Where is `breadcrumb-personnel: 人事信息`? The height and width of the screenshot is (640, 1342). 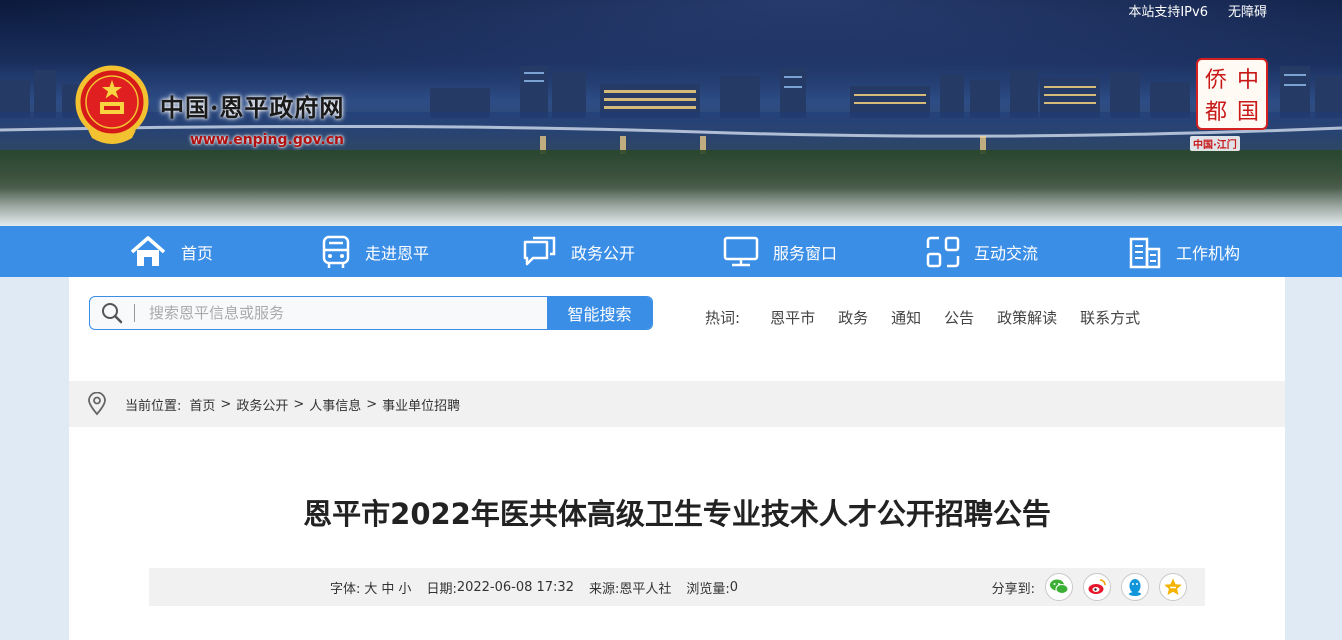 breadcrumb-personnel: 人事信息 is located at coordinates (335, 404).